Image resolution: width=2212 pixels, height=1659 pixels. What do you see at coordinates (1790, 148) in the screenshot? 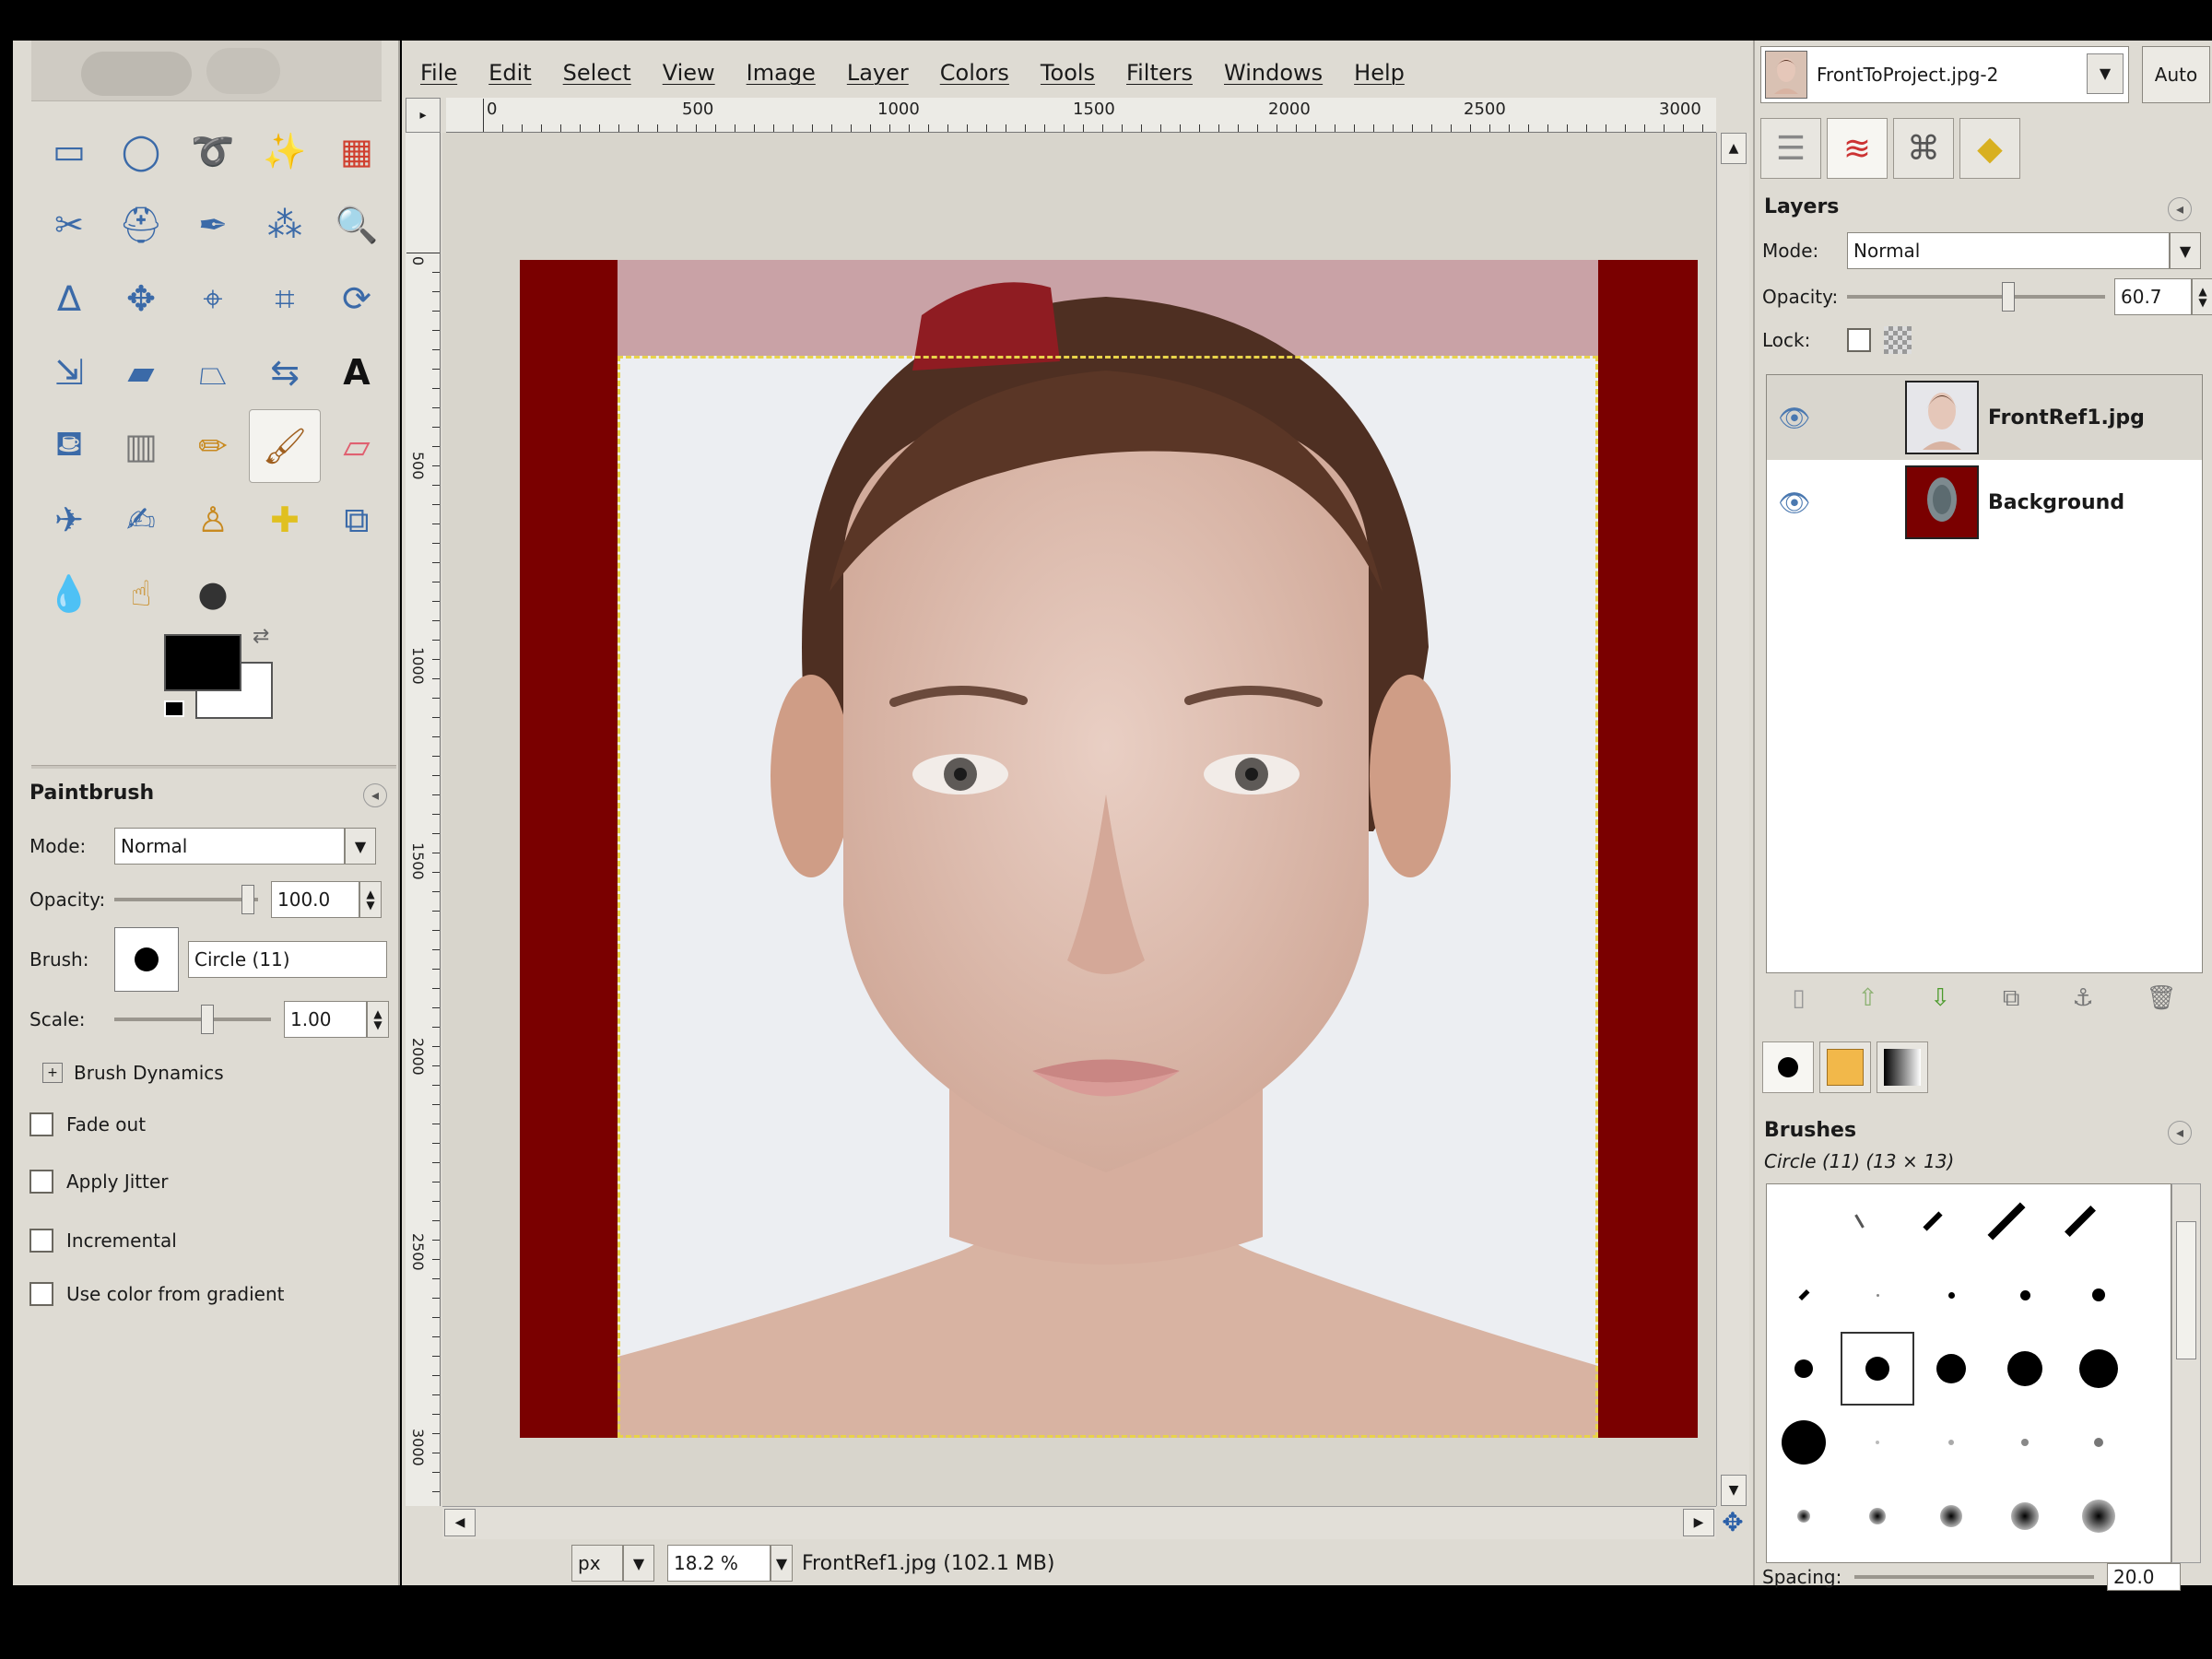
I see `tab-tool-options-icon: ☰` at bounding box center [1790, 148].